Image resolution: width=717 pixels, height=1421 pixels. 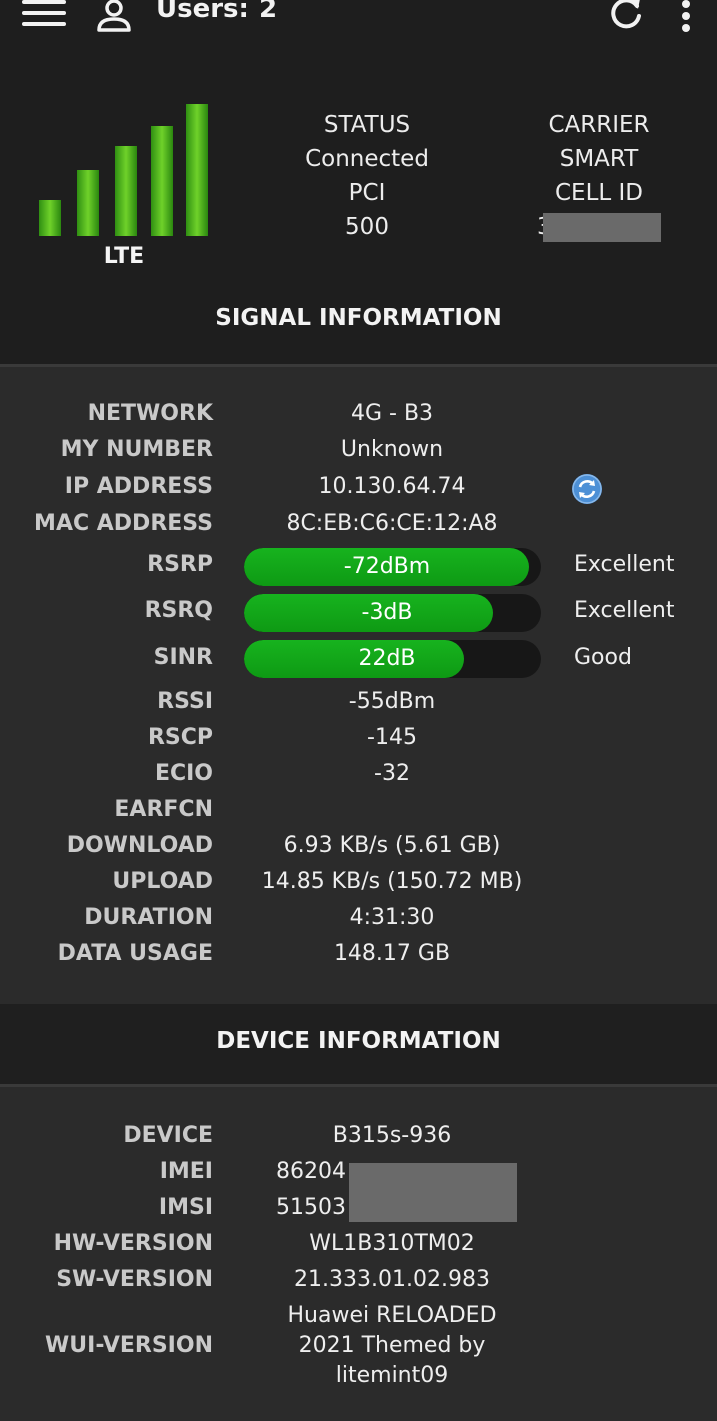 I want to click on device-label: DEVICE, so click(x=168, y=1135).